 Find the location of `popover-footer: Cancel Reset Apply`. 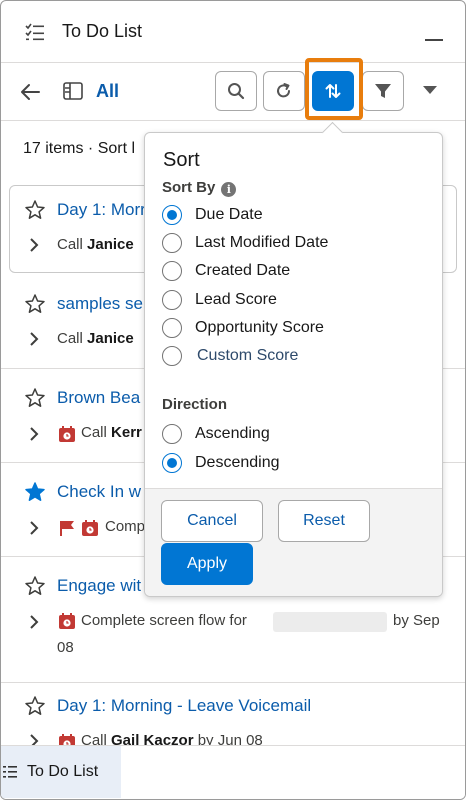

popover-footer: Cancel Reset Apply is located at coordinates (293, 542).